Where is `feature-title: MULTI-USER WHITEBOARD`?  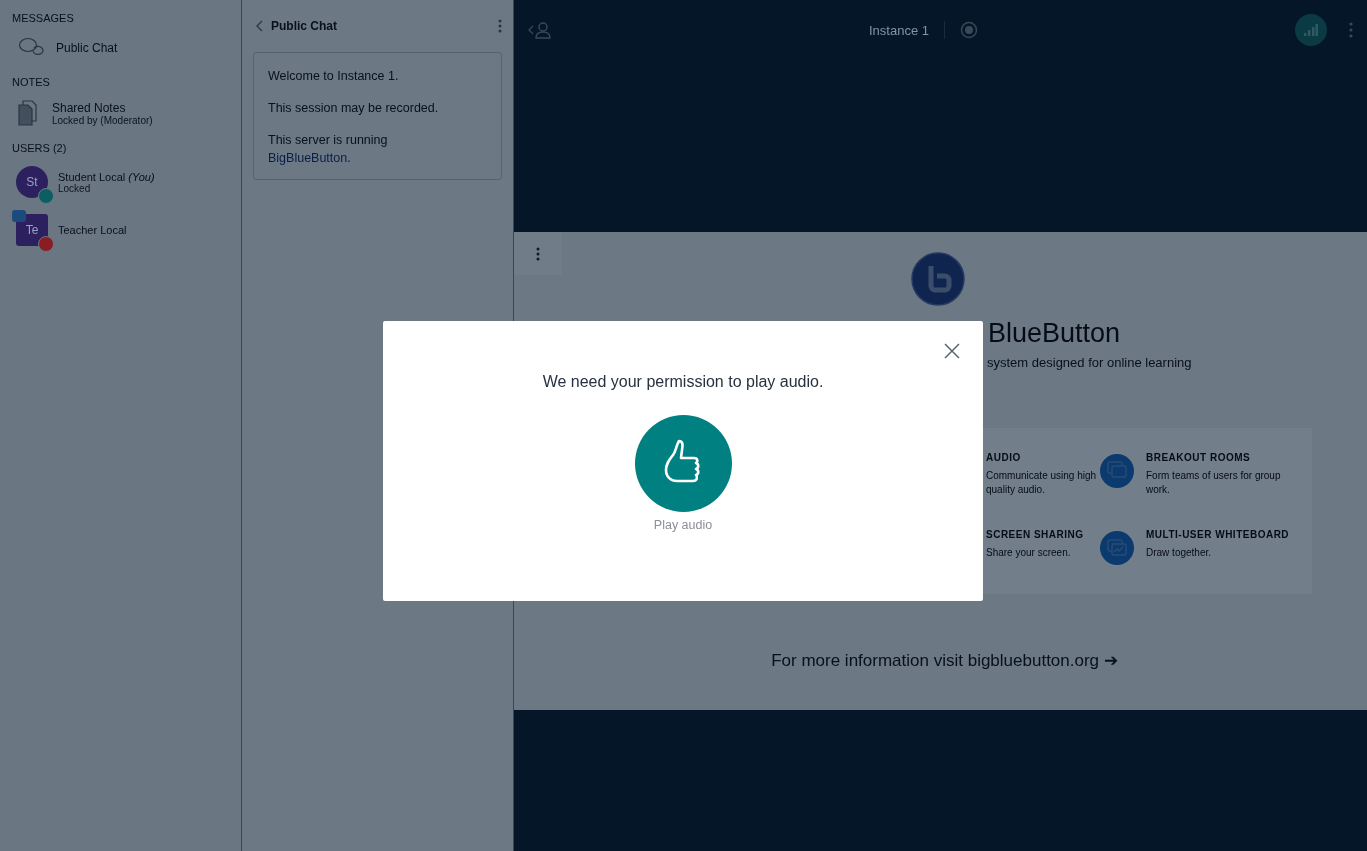 feature-title: MULTI-USER WHITEBOARD is located at coordinates (1216, 534).